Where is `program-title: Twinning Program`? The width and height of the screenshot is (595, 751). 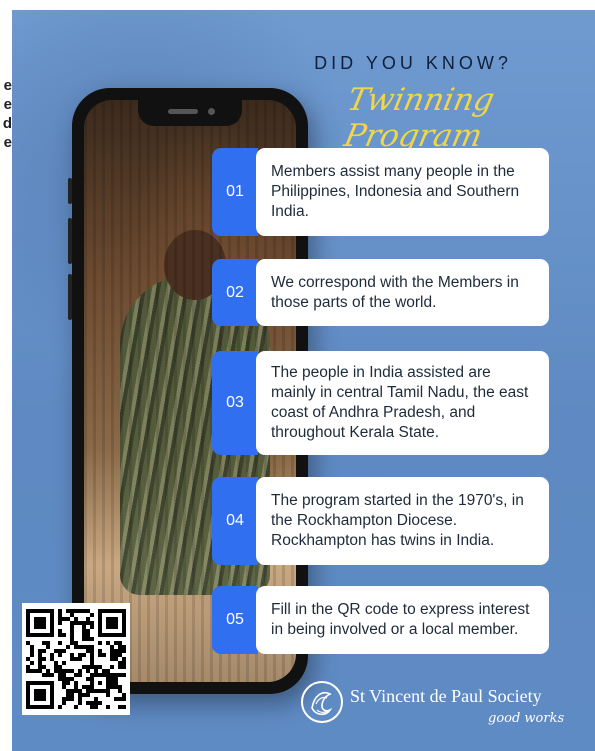
program-title: Twinning Program is located at coordinates (419, 118).